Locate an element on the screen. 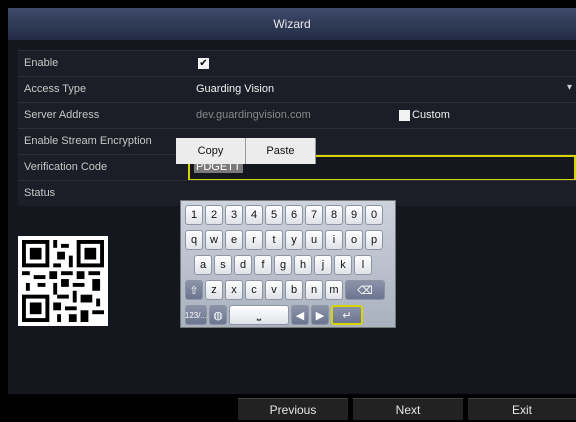  key: k is located at coordinates (343, 265).